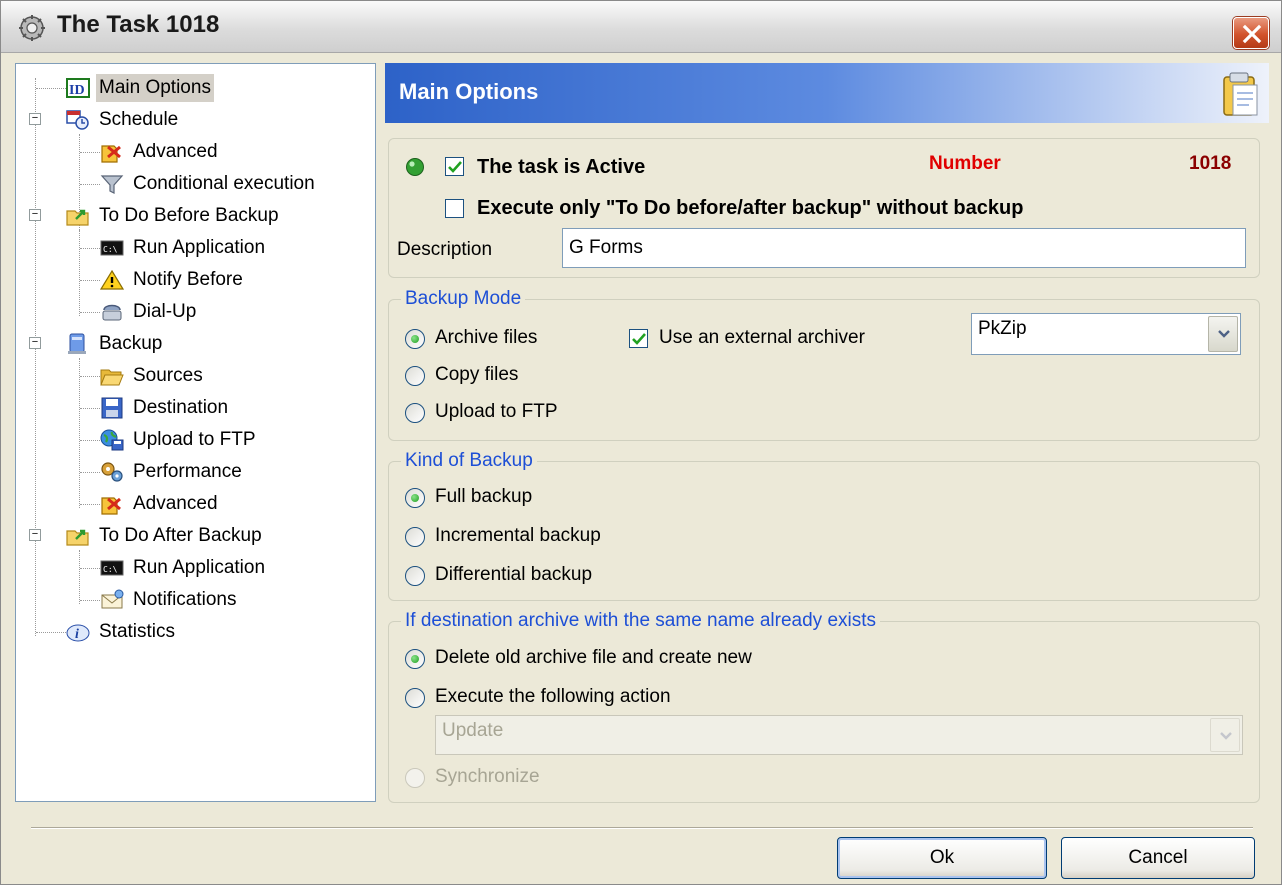  I want to click on radio-archive-files, so click(415, 339).